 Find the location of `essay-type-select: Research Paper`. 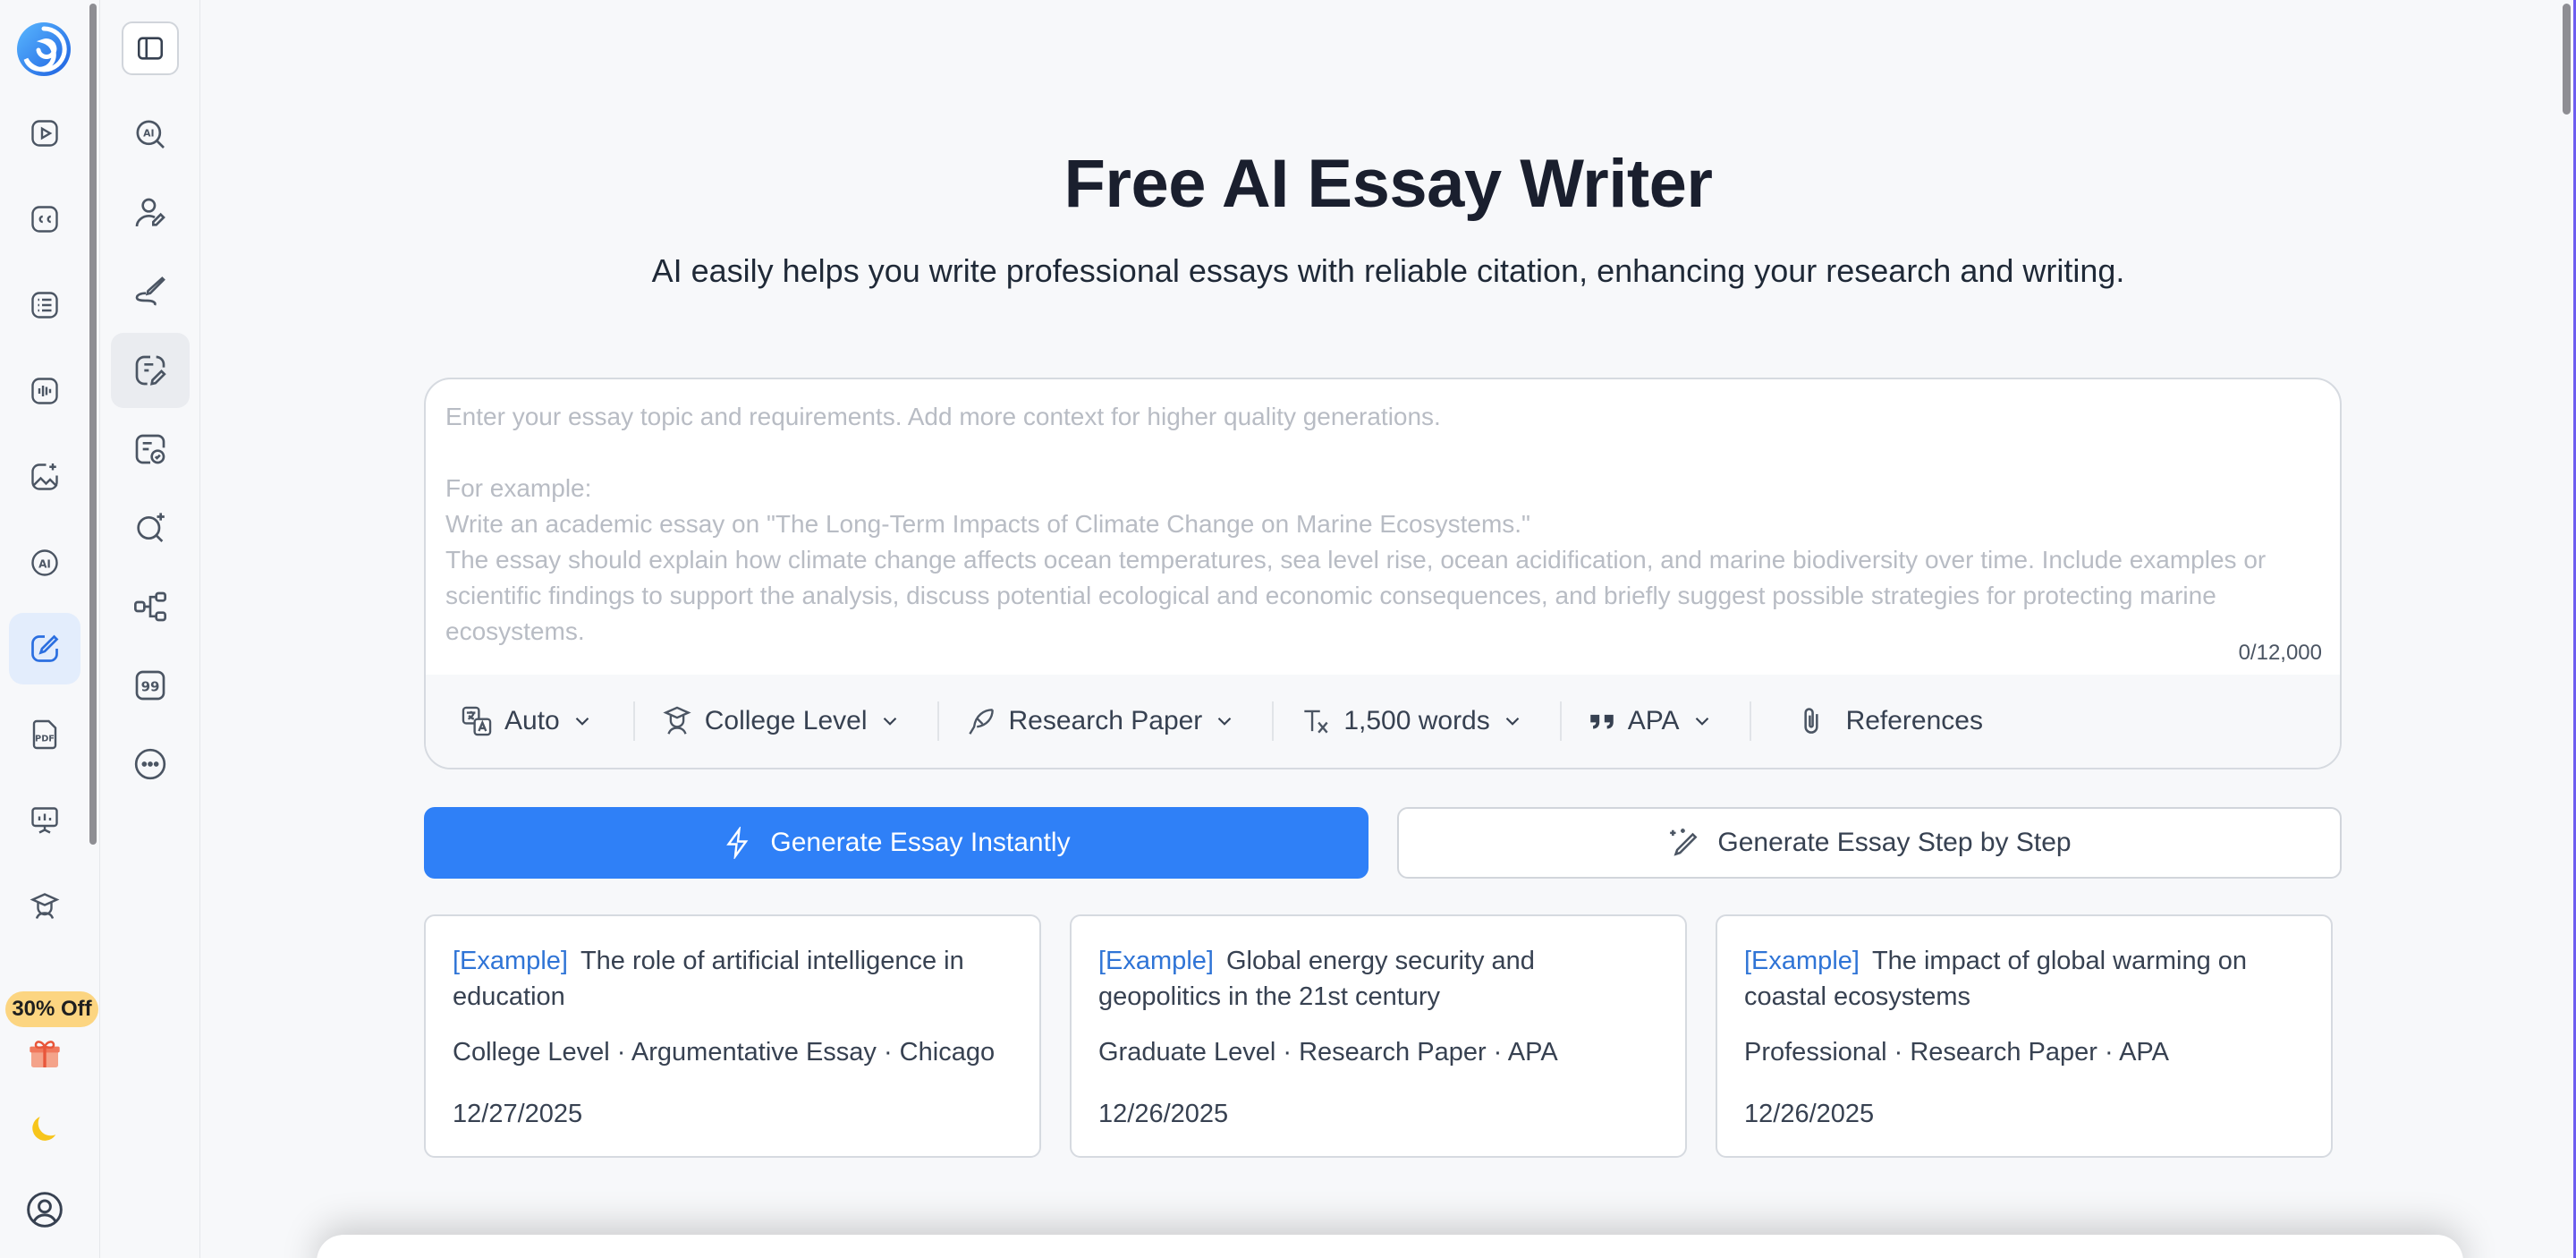

essay-type-select: Research Paper is located at coordinates (1100, 721).